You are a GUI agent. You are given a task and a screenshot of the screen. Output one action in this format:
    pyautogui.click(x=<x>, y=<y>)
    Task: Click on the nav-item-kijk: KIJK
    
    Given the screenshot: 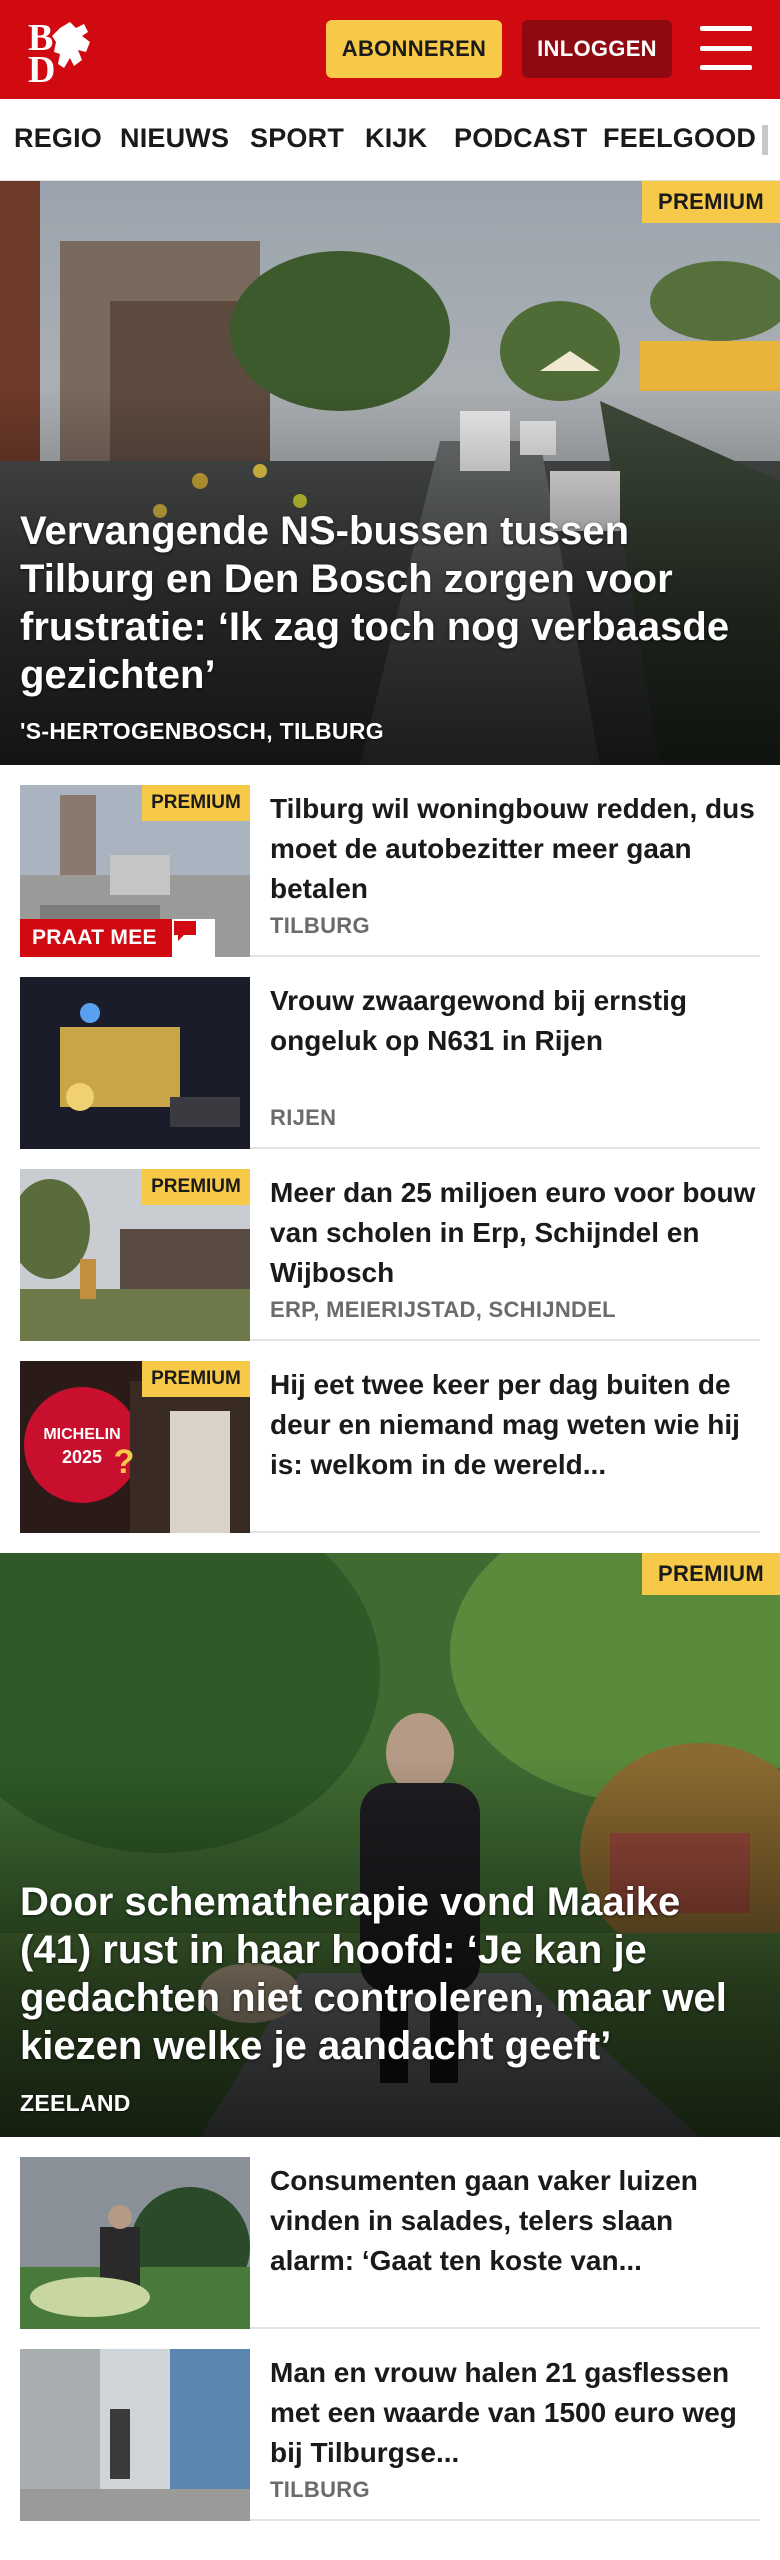 What is the action you would take?
    pyautogui.click(x=396, y=138)
    